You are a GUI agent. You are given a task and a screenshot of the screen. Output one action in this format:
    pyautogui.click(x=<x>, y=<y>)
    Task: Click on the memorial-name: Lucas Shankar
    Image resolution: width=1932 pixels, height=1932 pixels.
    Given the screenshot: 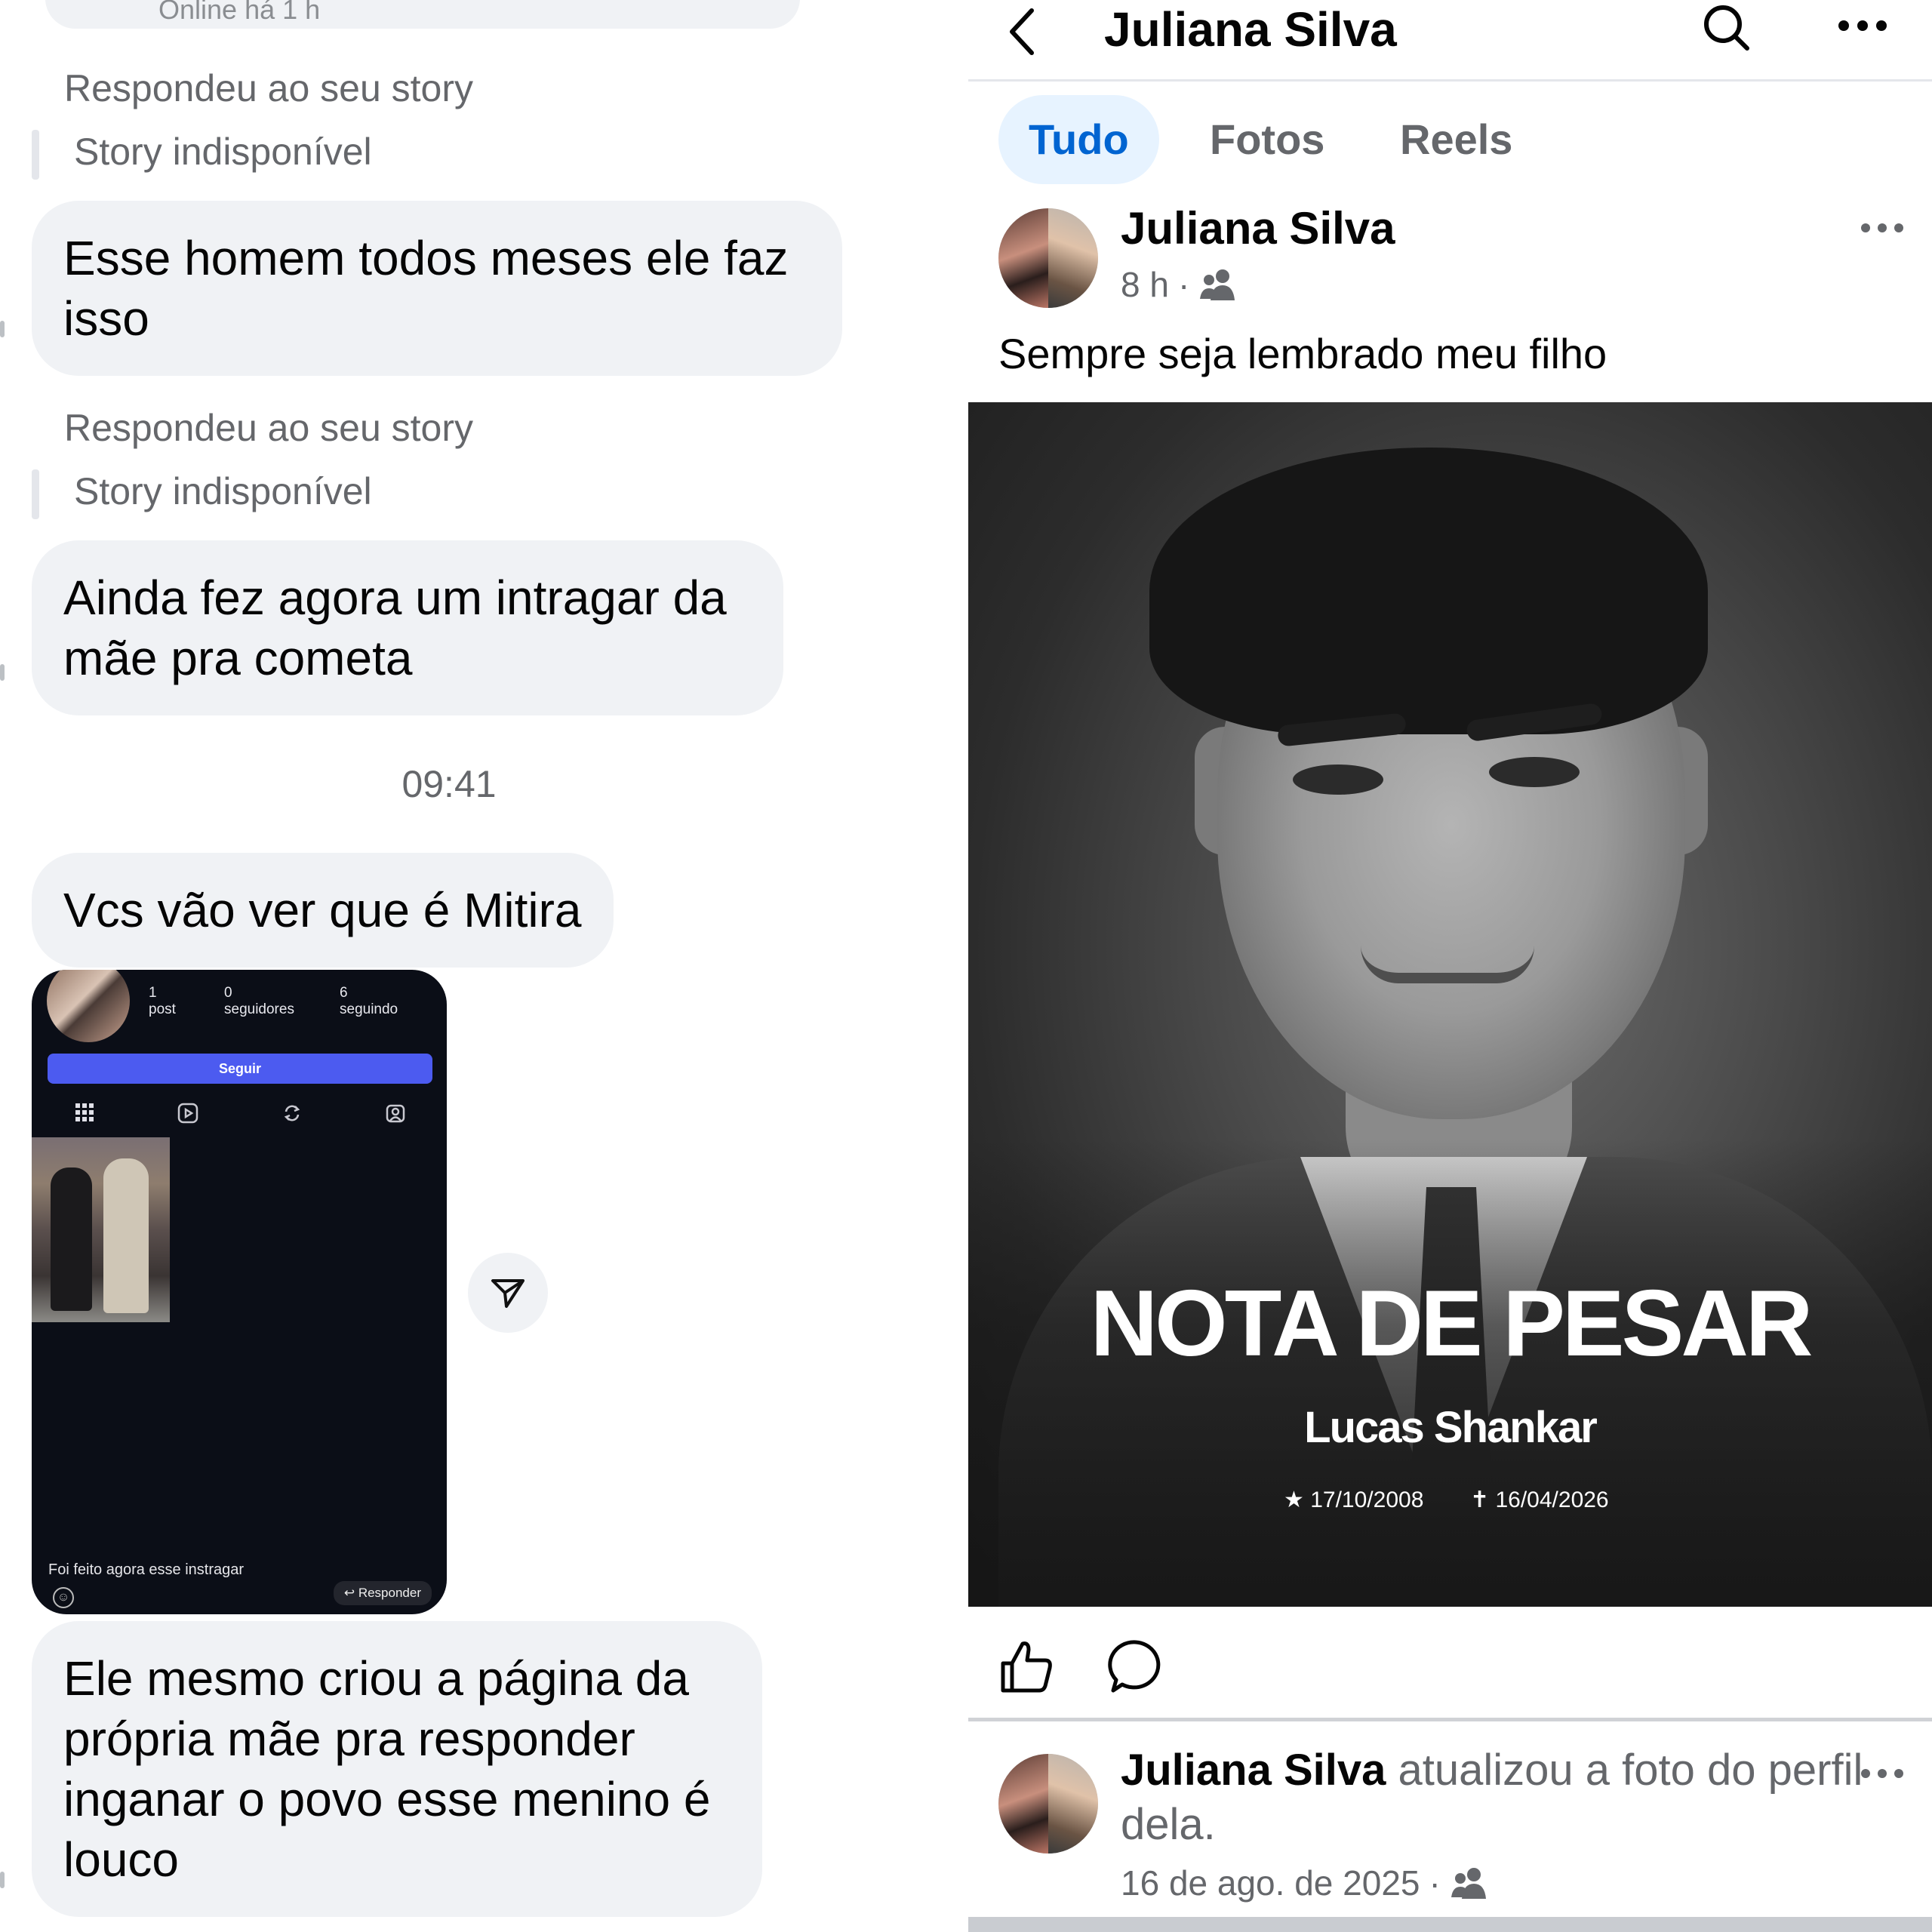 What is the action you would take?
    pyautogui.click(x=1451, y=1427)
    